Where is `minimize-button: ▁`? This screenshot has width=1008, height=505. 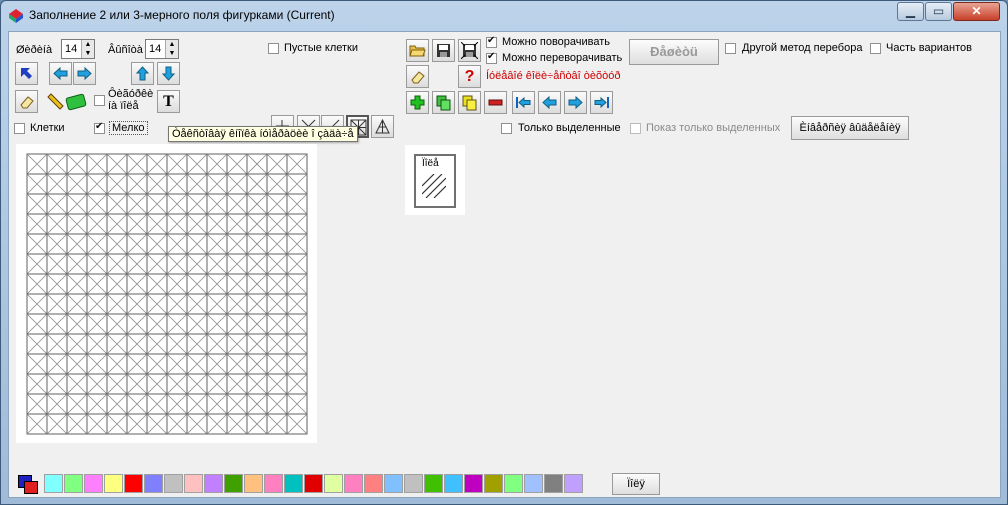
minimize-button: ▁ is located at coordinates (910, 11).